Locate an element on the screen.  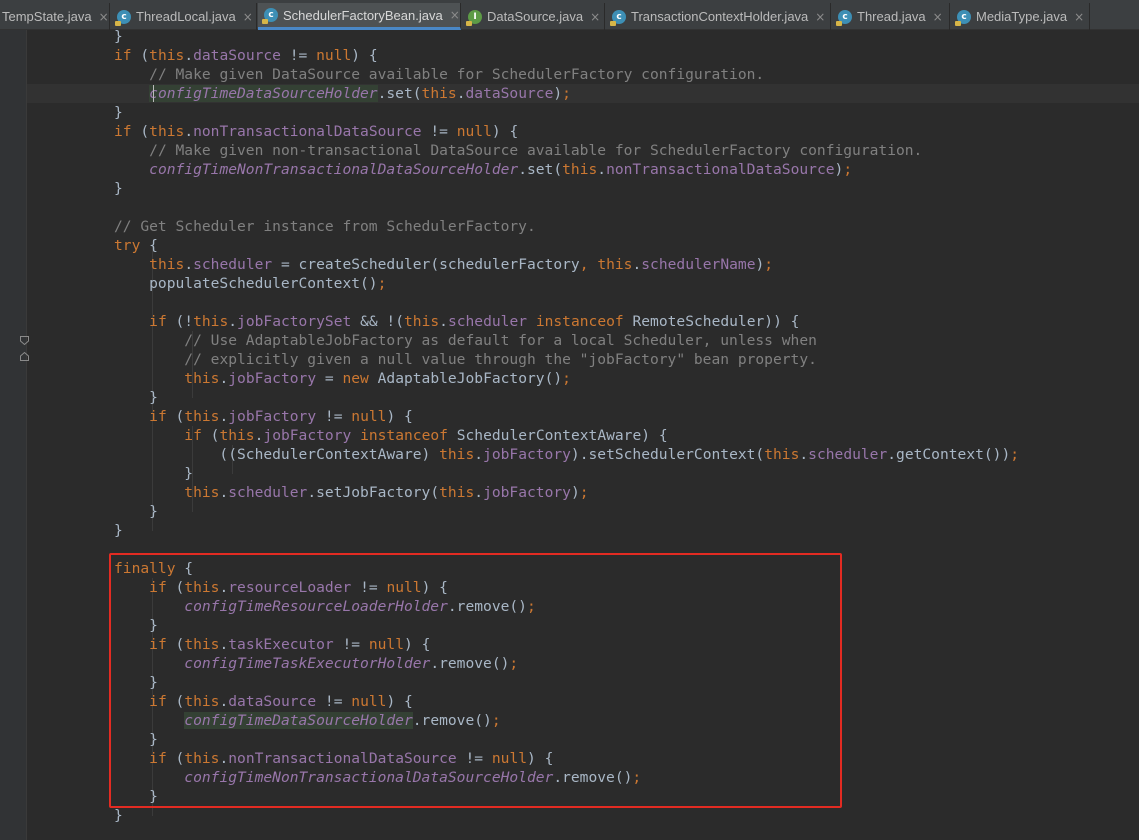
tab-thread: c Thread.java × is located at coordinates (891, 16).